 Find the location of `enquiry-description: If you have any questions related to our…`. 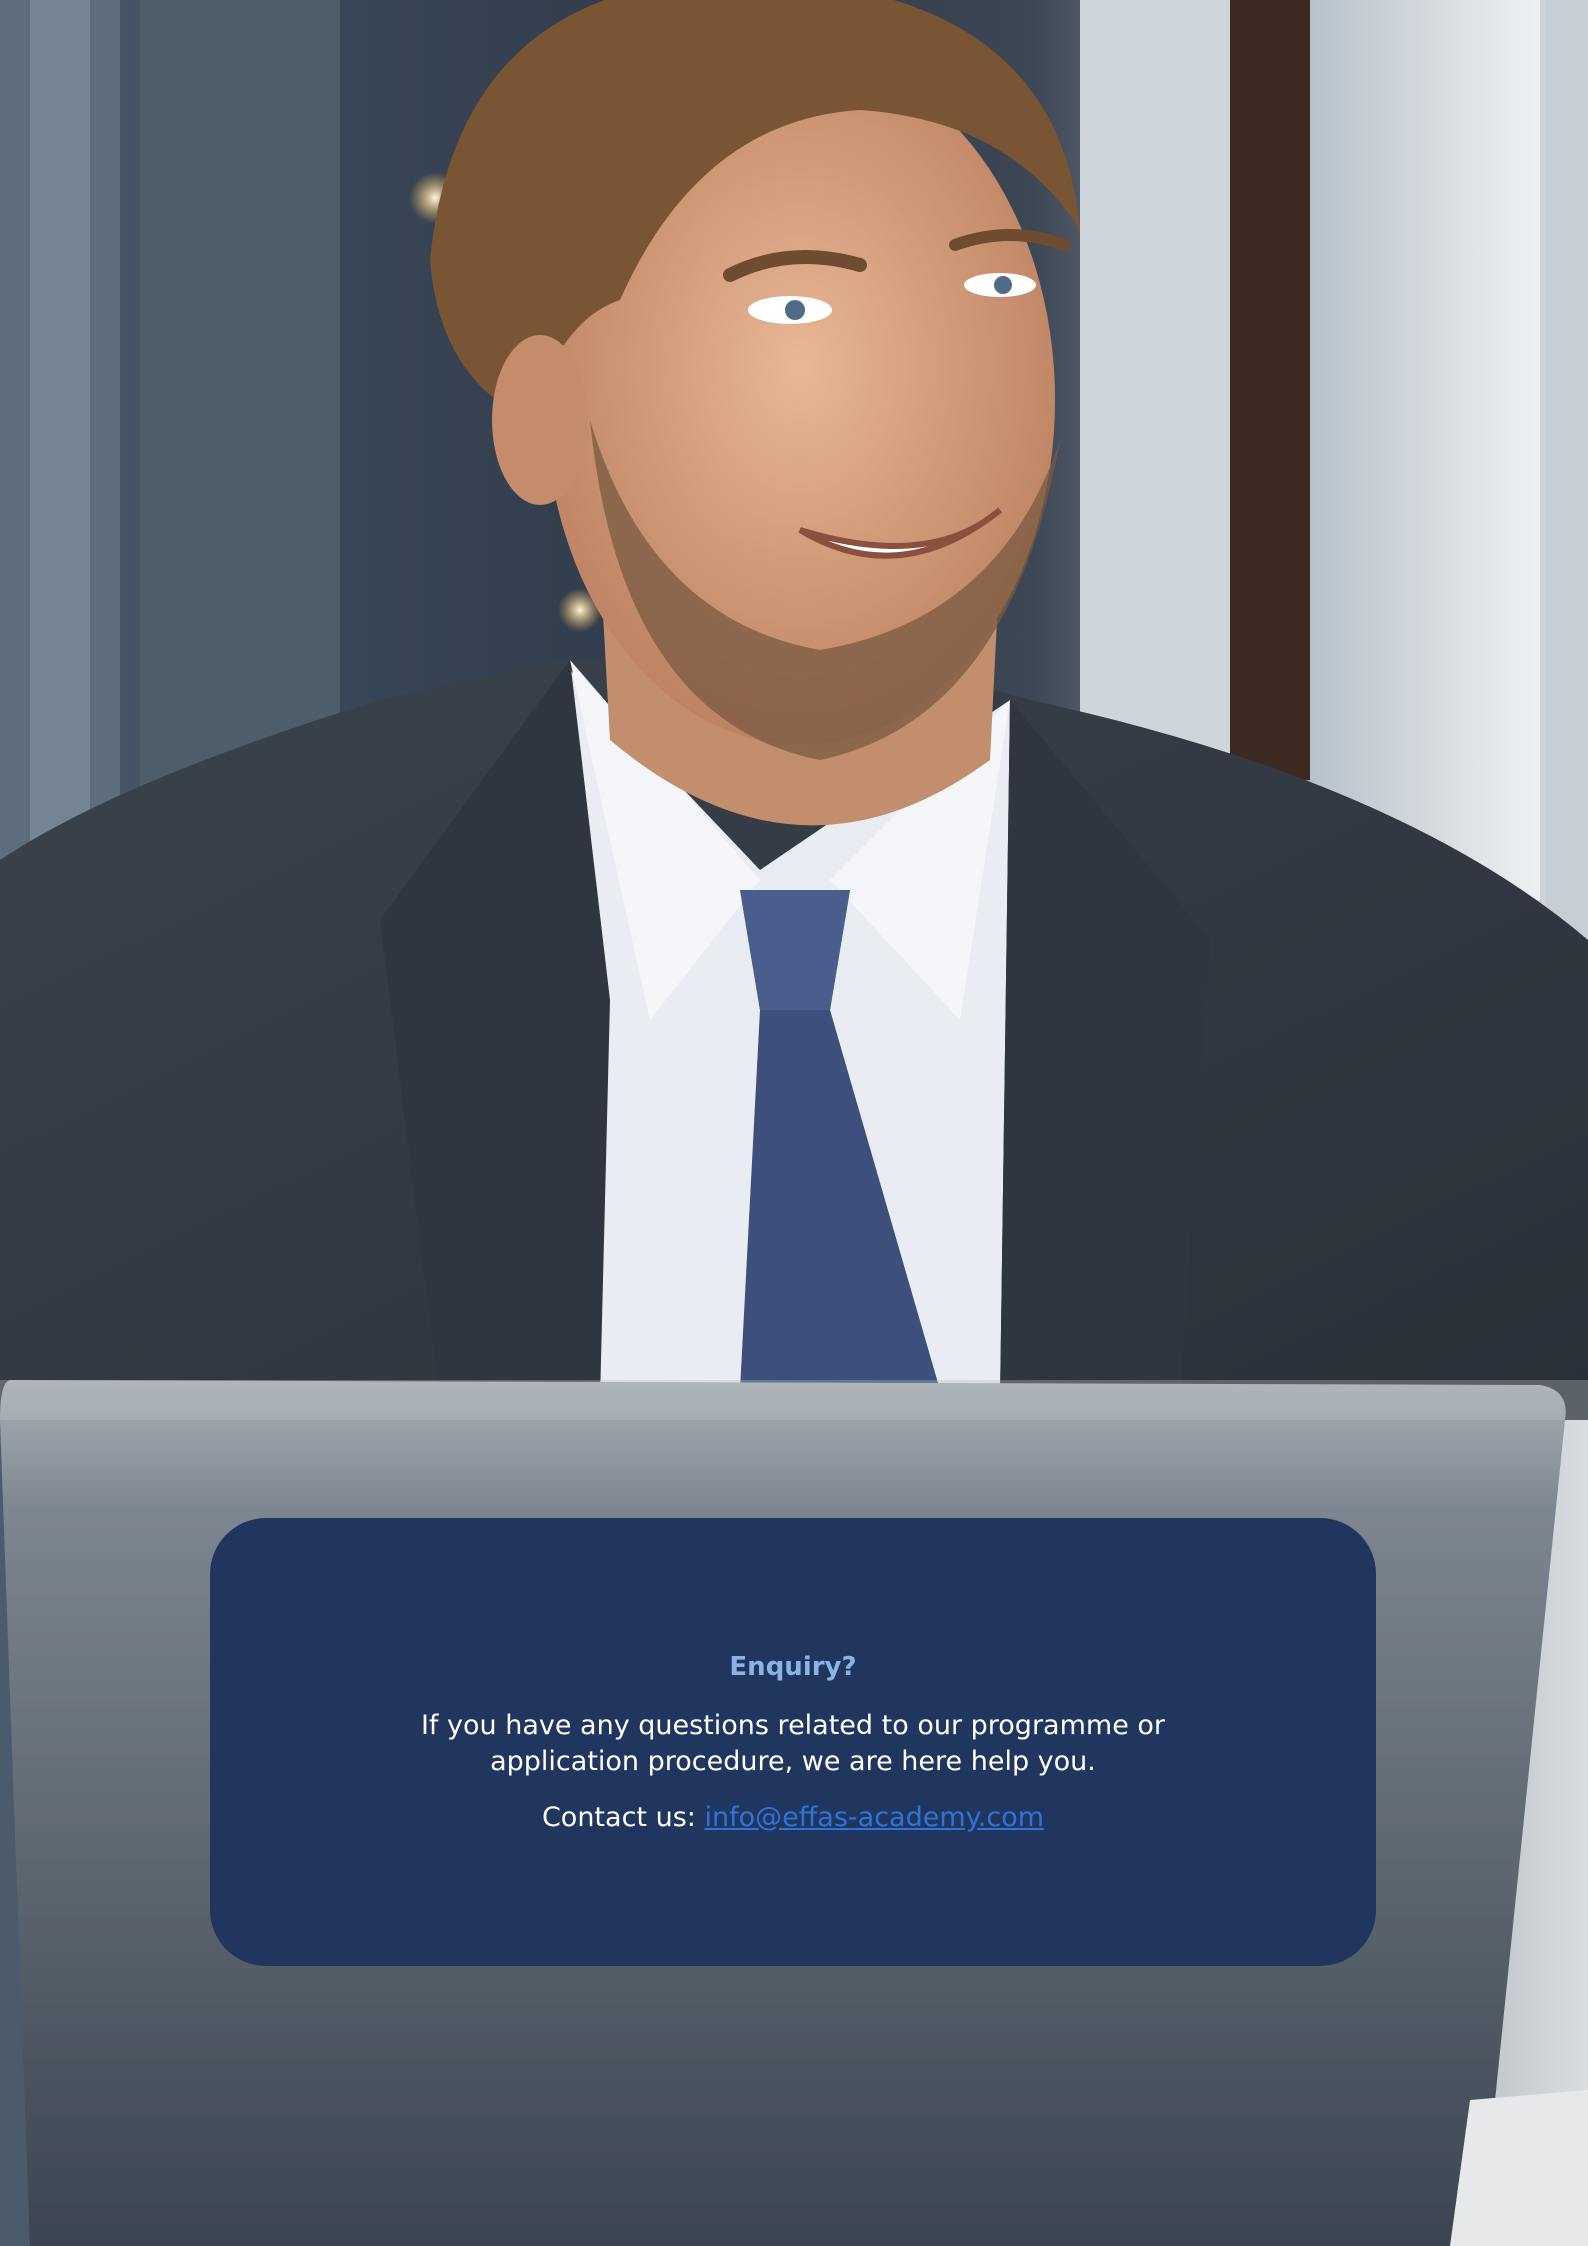

enquiry-description: If you have any questions related to our… is located at coordinates (793, 1743).